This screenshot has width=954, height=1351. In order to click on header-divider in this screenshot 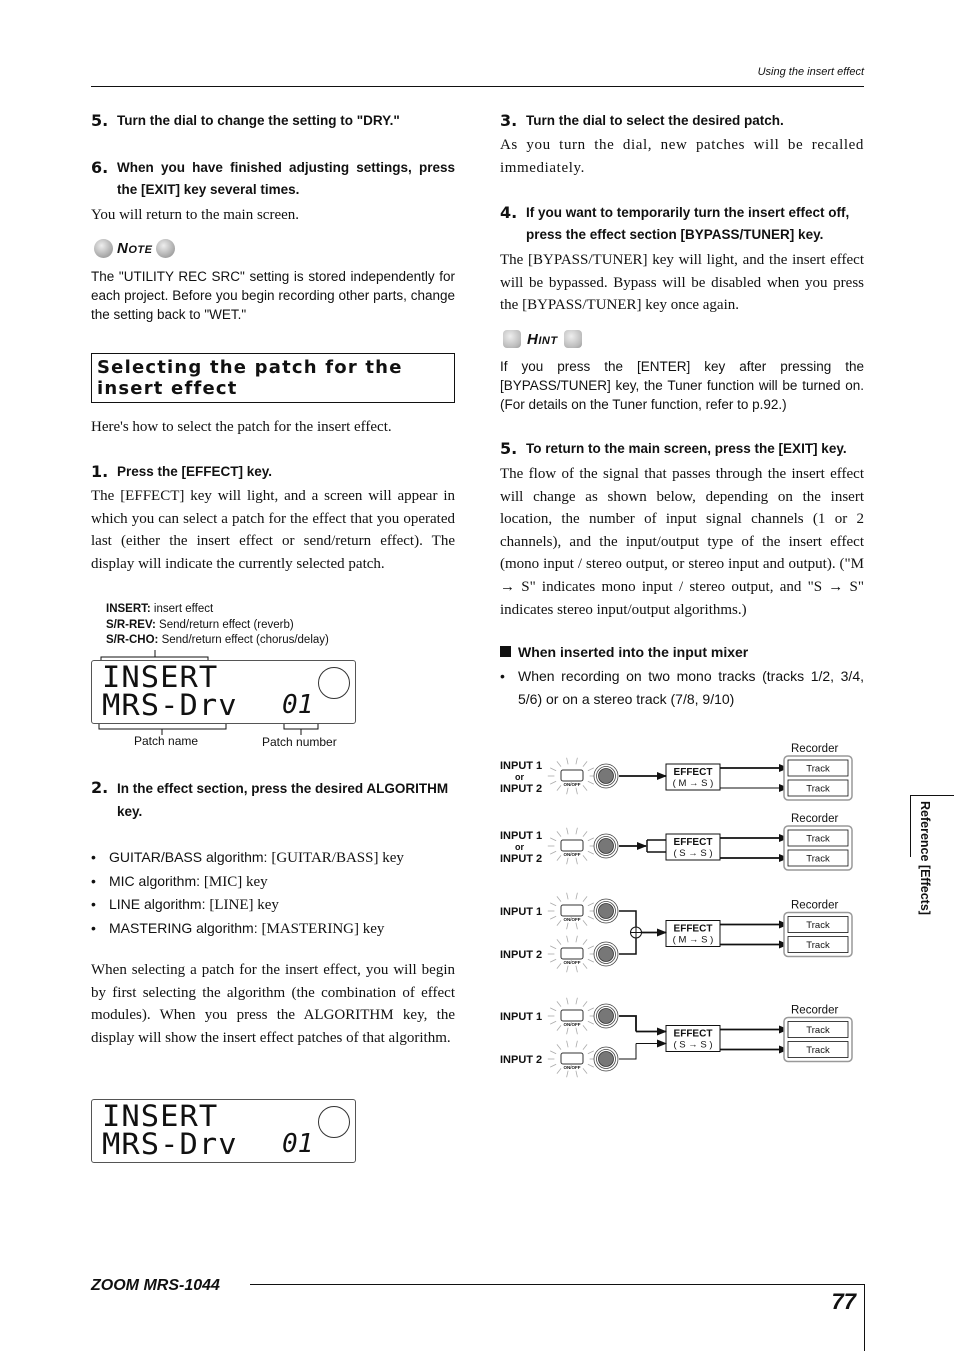, I will do `click(477, 86)`.